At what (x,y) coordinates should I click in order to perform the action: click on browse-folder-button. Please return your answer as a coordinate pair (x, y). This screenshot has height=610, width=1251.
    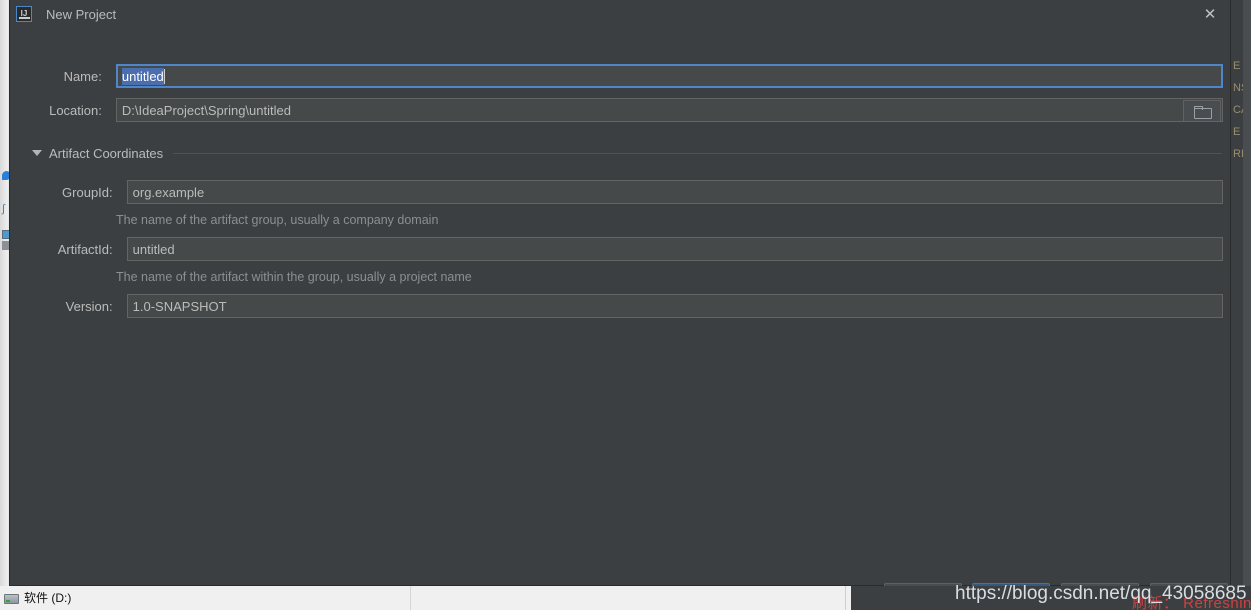
    Looking at the image, I should click on (1202, 110).